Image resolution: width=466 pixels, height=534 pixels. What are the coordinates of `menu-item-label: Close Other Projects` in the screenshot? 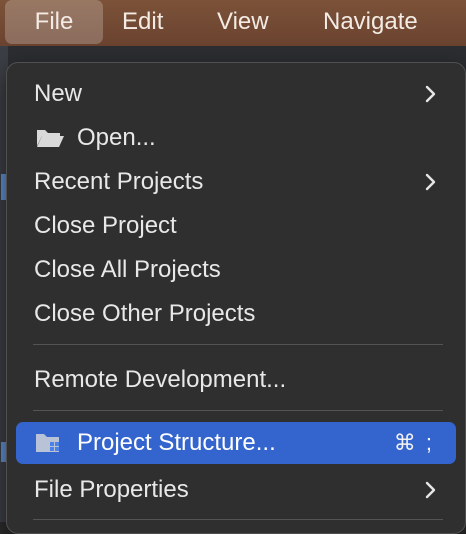 It's located at (145, 313).